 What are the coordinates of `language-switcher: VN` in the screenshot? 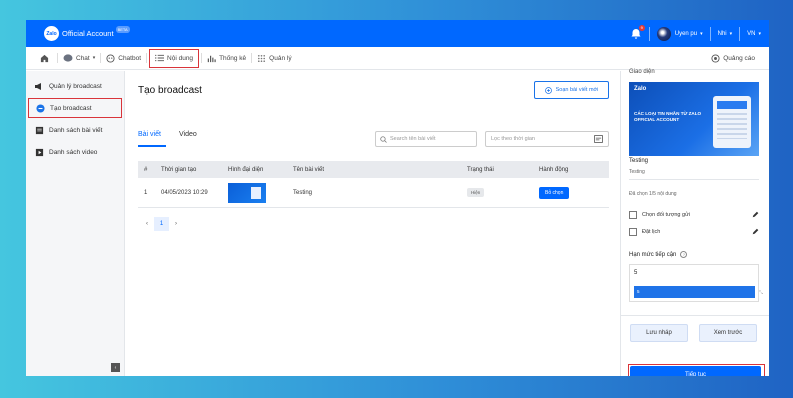 It's located at (751, 34).